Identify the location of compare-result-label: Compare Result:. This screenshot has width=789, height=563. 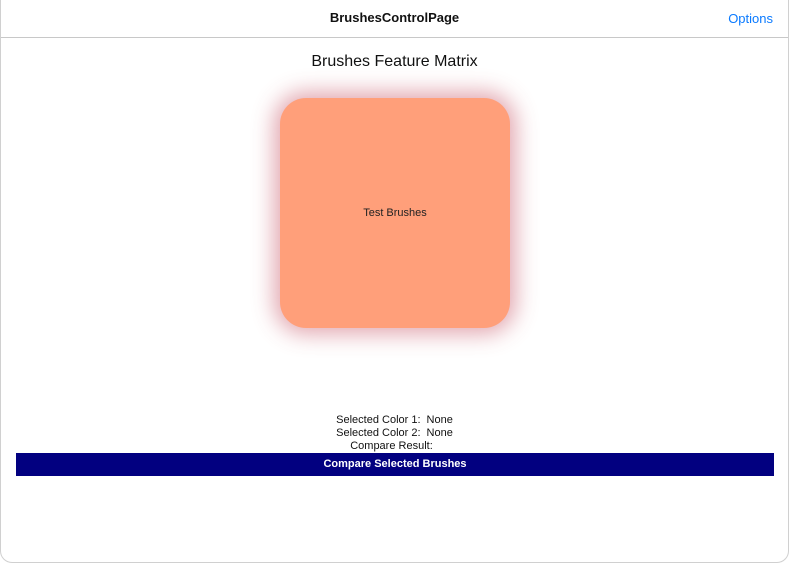
(391, 446).